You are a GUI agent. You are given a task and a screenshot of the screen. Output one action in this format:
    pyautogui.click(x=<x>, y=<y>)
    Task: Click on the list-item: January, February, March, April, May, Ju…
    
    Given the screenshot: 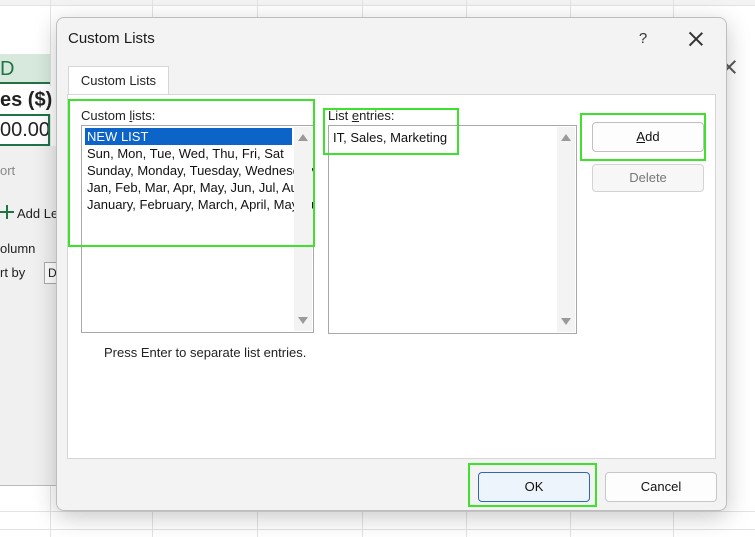 What is the action you would take?
    pyautogui.click(x=199, y=204)
    